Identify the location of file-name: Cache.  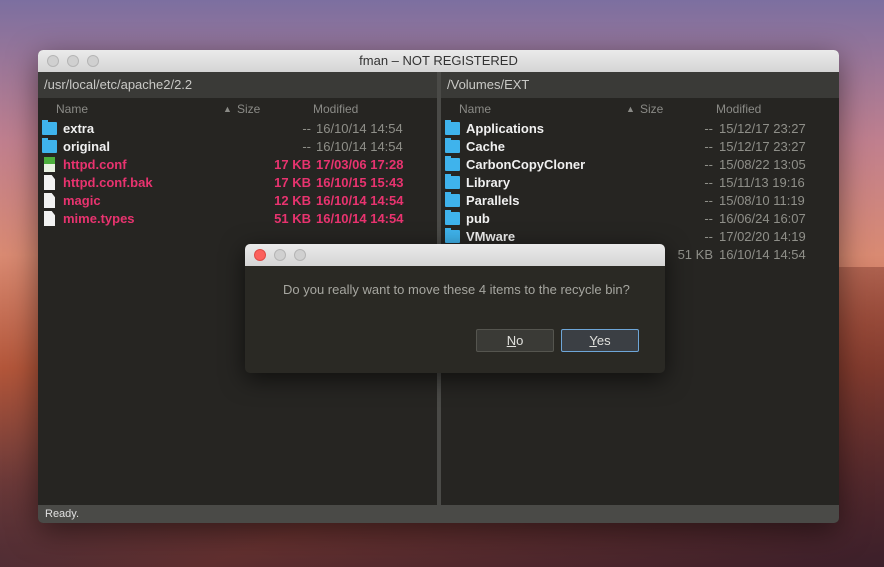
(486, 146).